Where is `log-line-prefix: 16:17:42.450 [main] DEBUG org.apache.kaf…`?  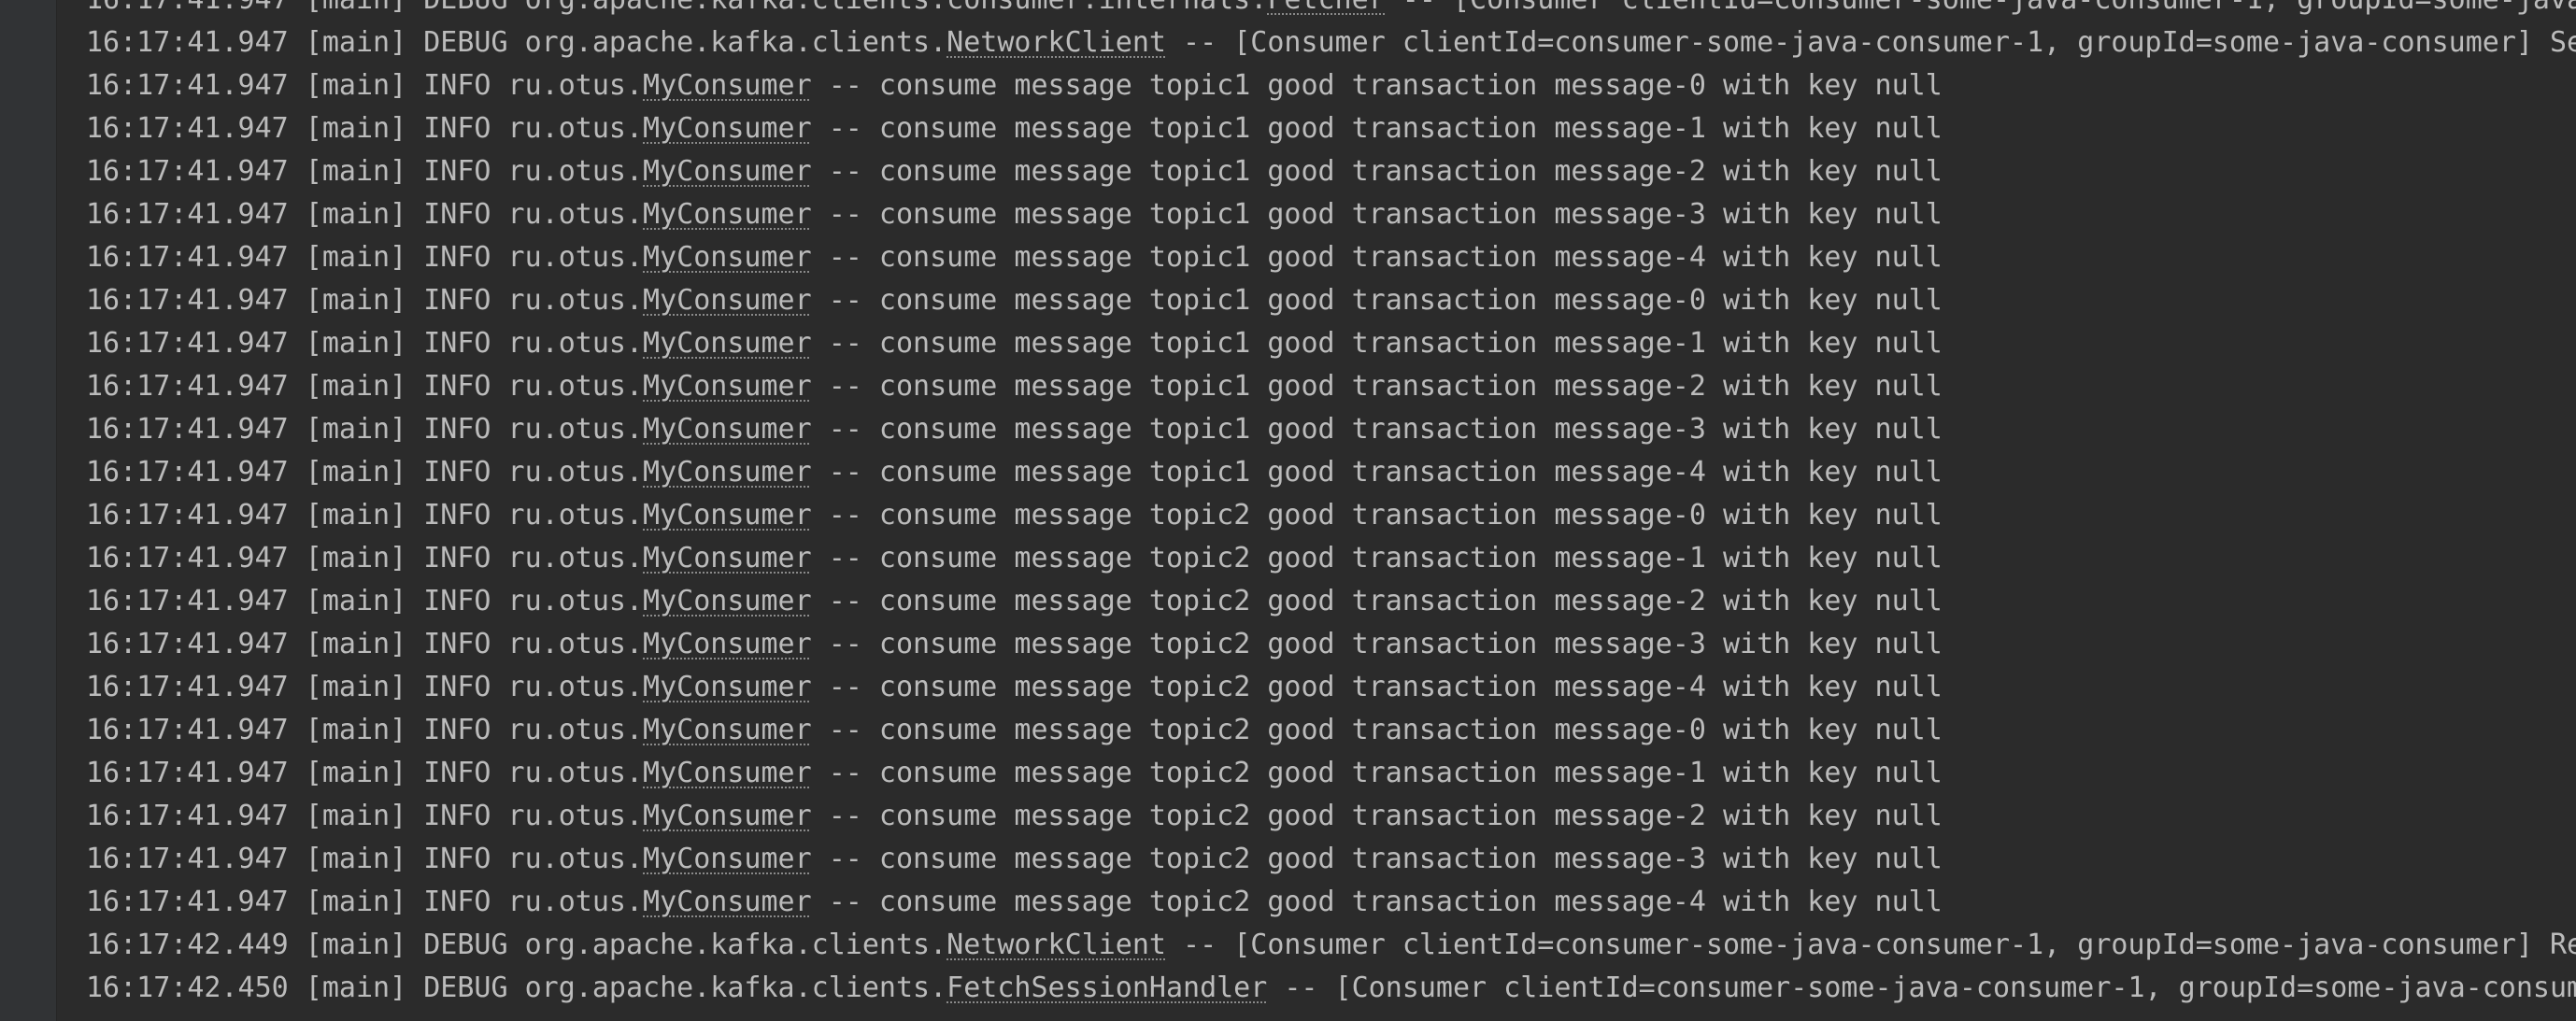 log-line-prefix: 16:17:42.450 [main] DEBUG org.apache.kaf… is located at coordinates (517, 987).